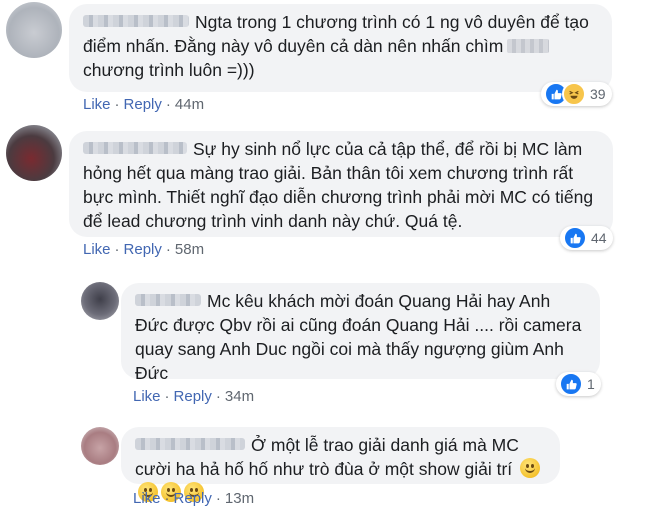 This screenshot has height=521, width=660. I want to click on timestamp: 34m, so click(239, 396).